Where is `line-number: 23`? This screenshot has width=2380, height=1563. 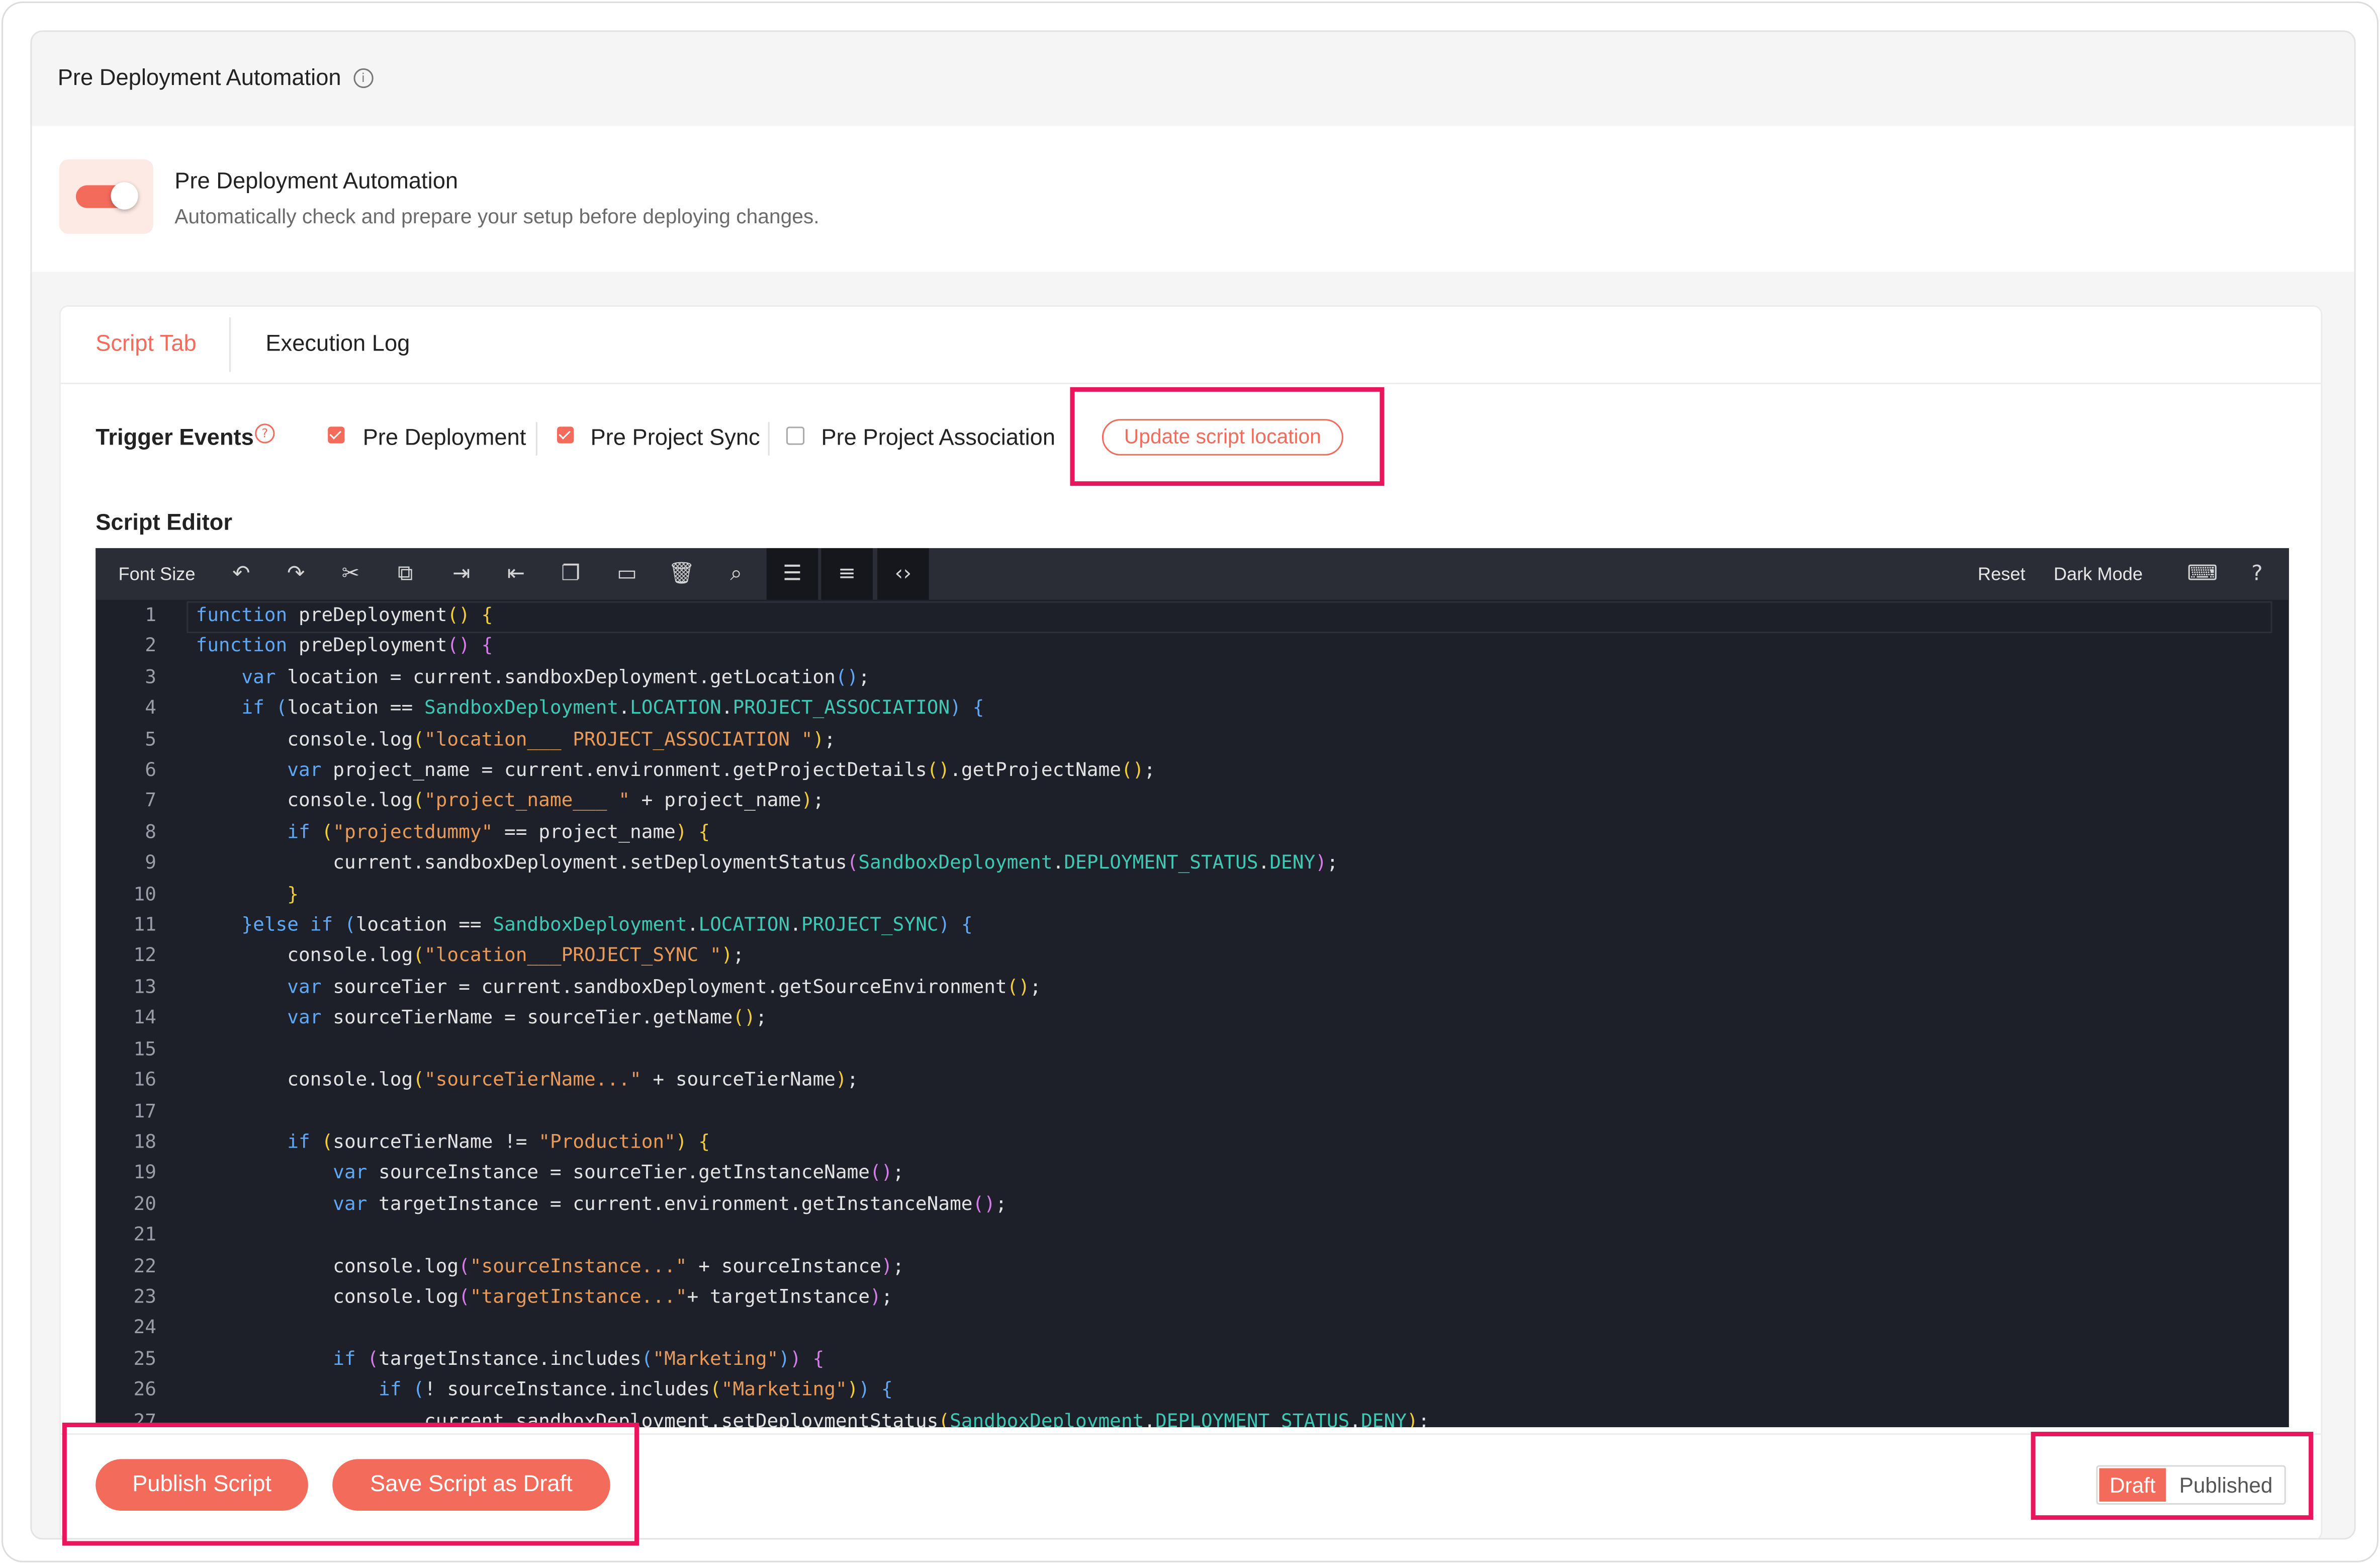 line-number: 23 is located at coordinates (144, 1296).